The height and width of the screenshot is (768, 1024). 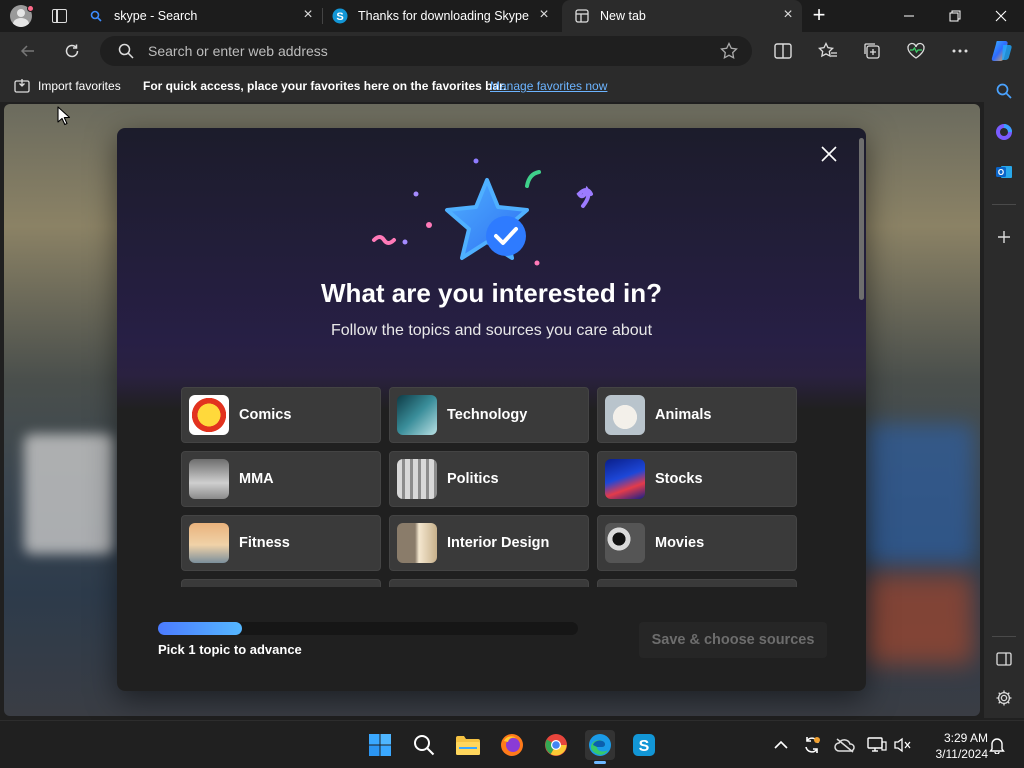 What do you see at coordinates (473, 479) in the screenshot?
I see `topic-label: Politics` at bounding box center [473, 479].